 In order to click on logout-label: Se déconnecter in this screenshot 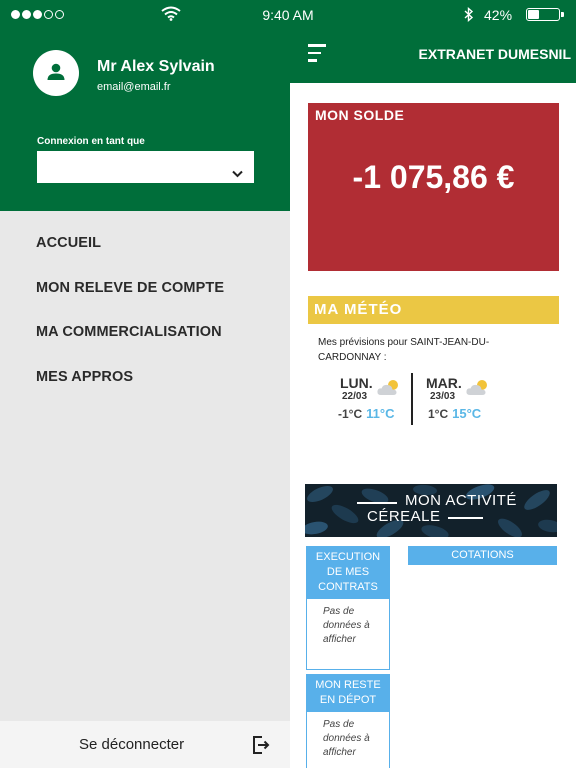, I will do `click(132, 744)`.